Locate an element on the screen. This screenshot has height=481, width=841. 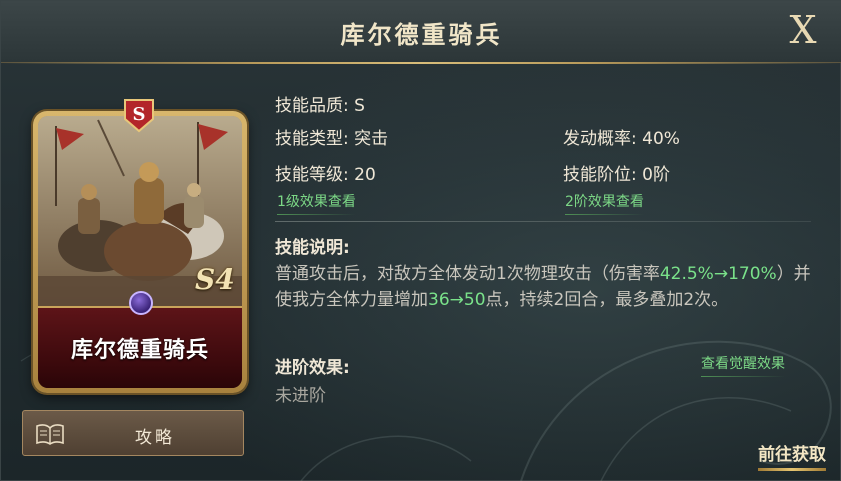
level1-effect-link: 1级效果查看 is located at coordinates (316, 203).